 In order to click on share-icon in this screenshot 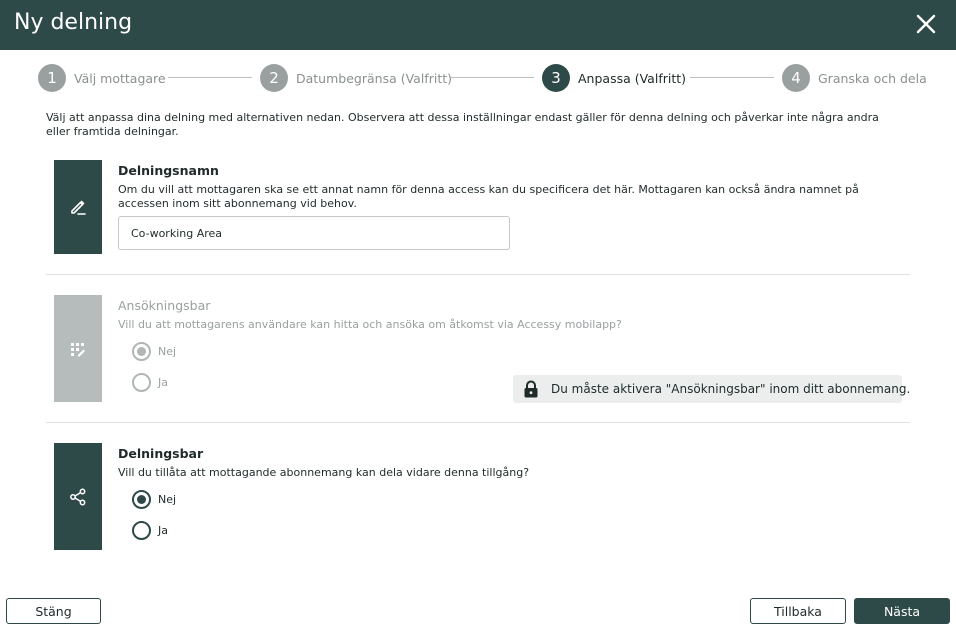, I will do `click(78, 496)`.